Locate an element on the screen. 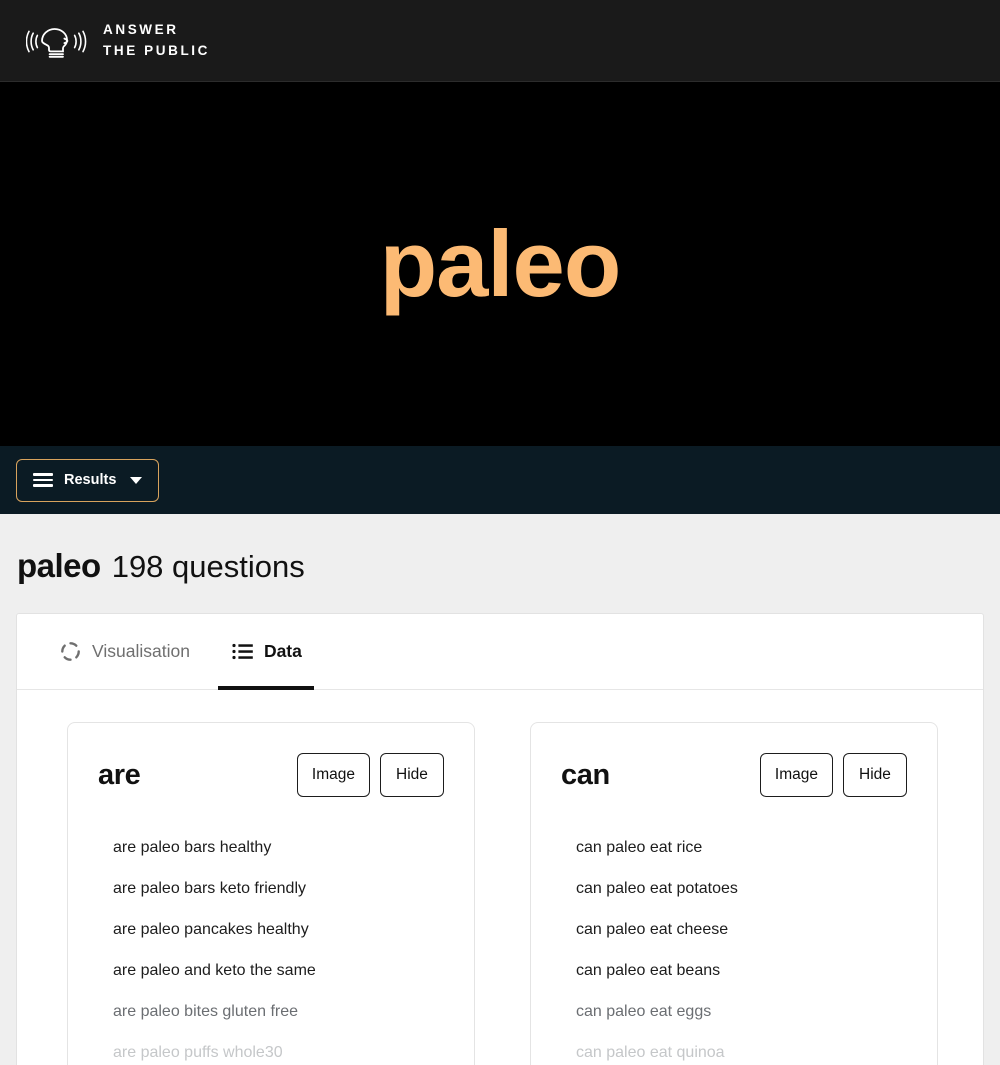 This screenshot has width=1000, height=1065. summary-term: paleo is located at coordinates (59, 565).